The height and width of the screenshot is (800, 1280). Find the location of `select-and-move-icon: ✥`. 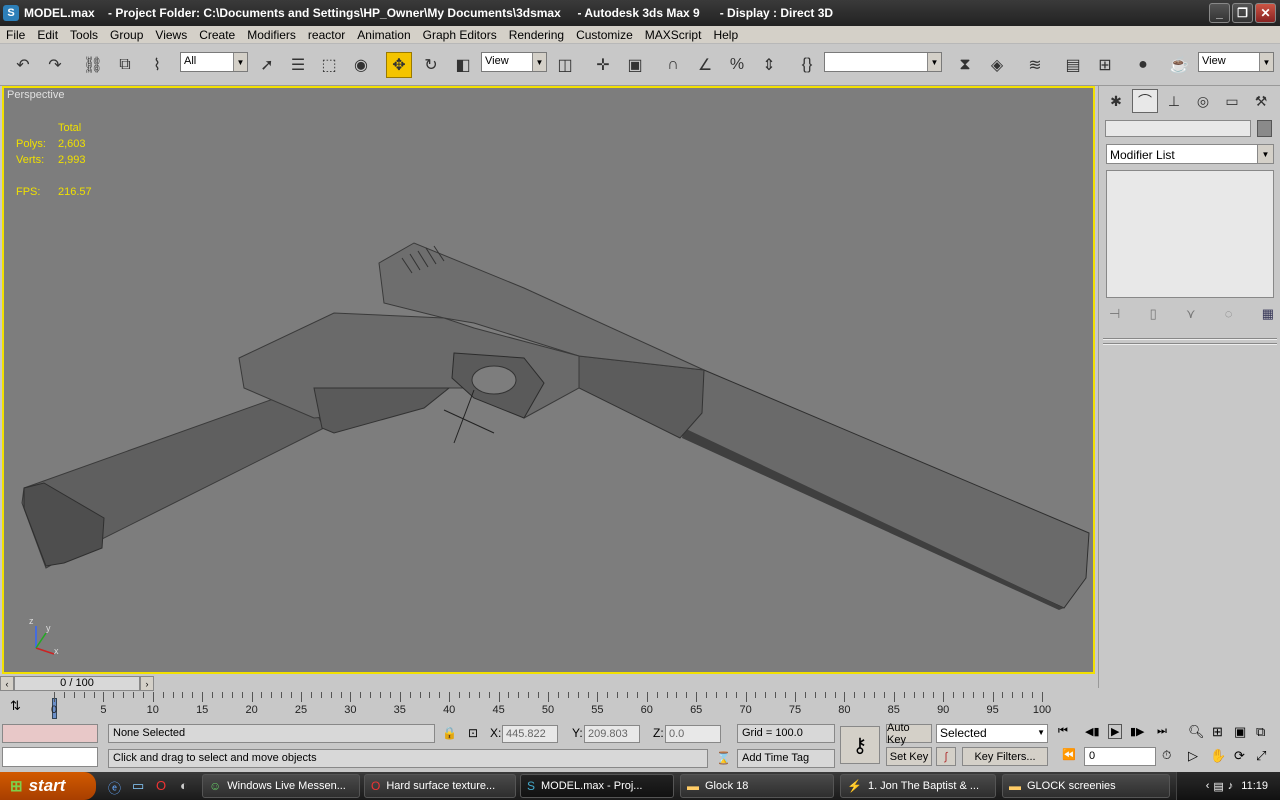

select-and-move-icon: ✥ is located at coordinates (399, 65).